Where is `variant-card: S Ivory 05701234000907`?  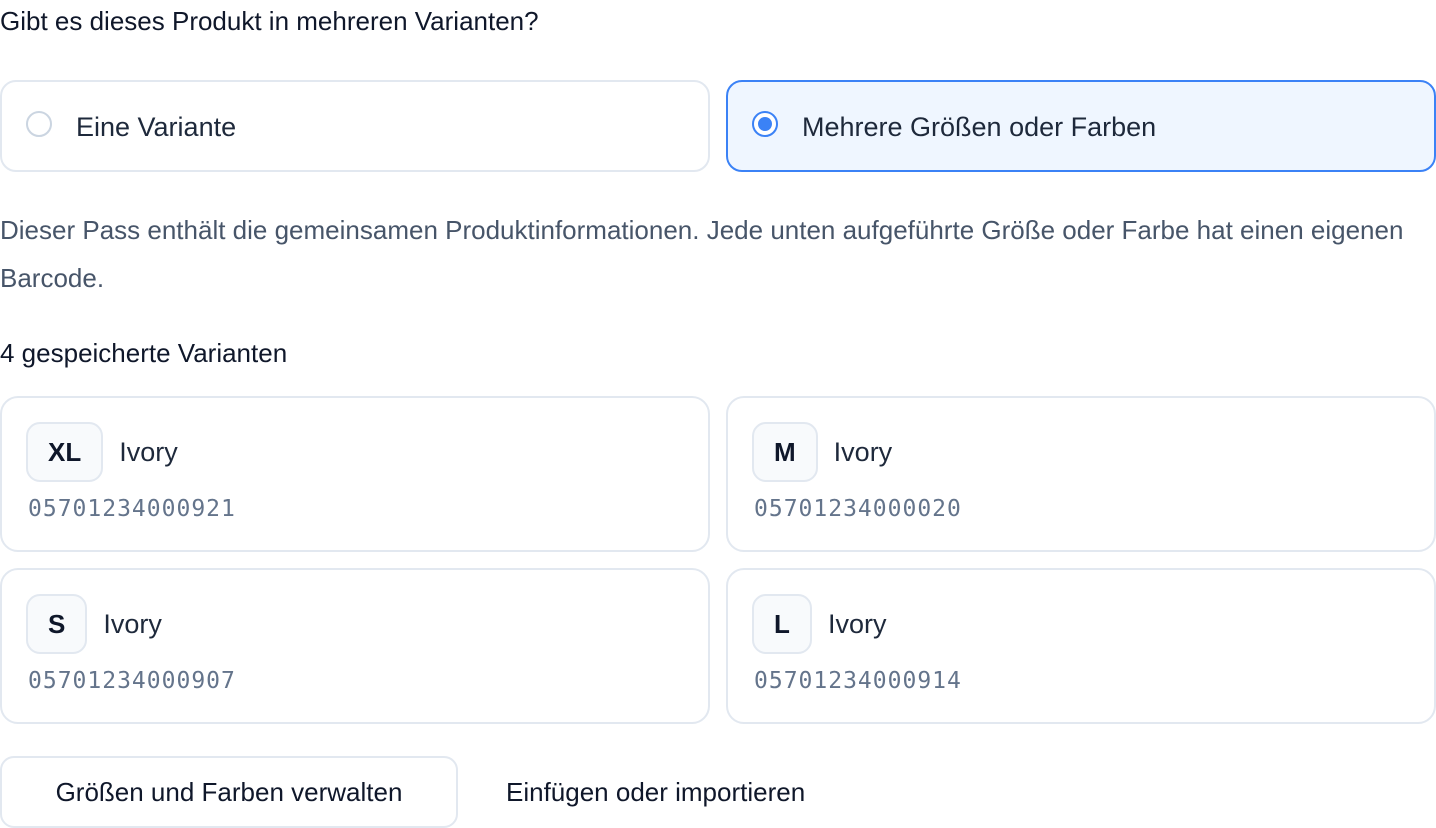
variant-card: S Ivory 05701234000907 is located at coordinates (355, 646).